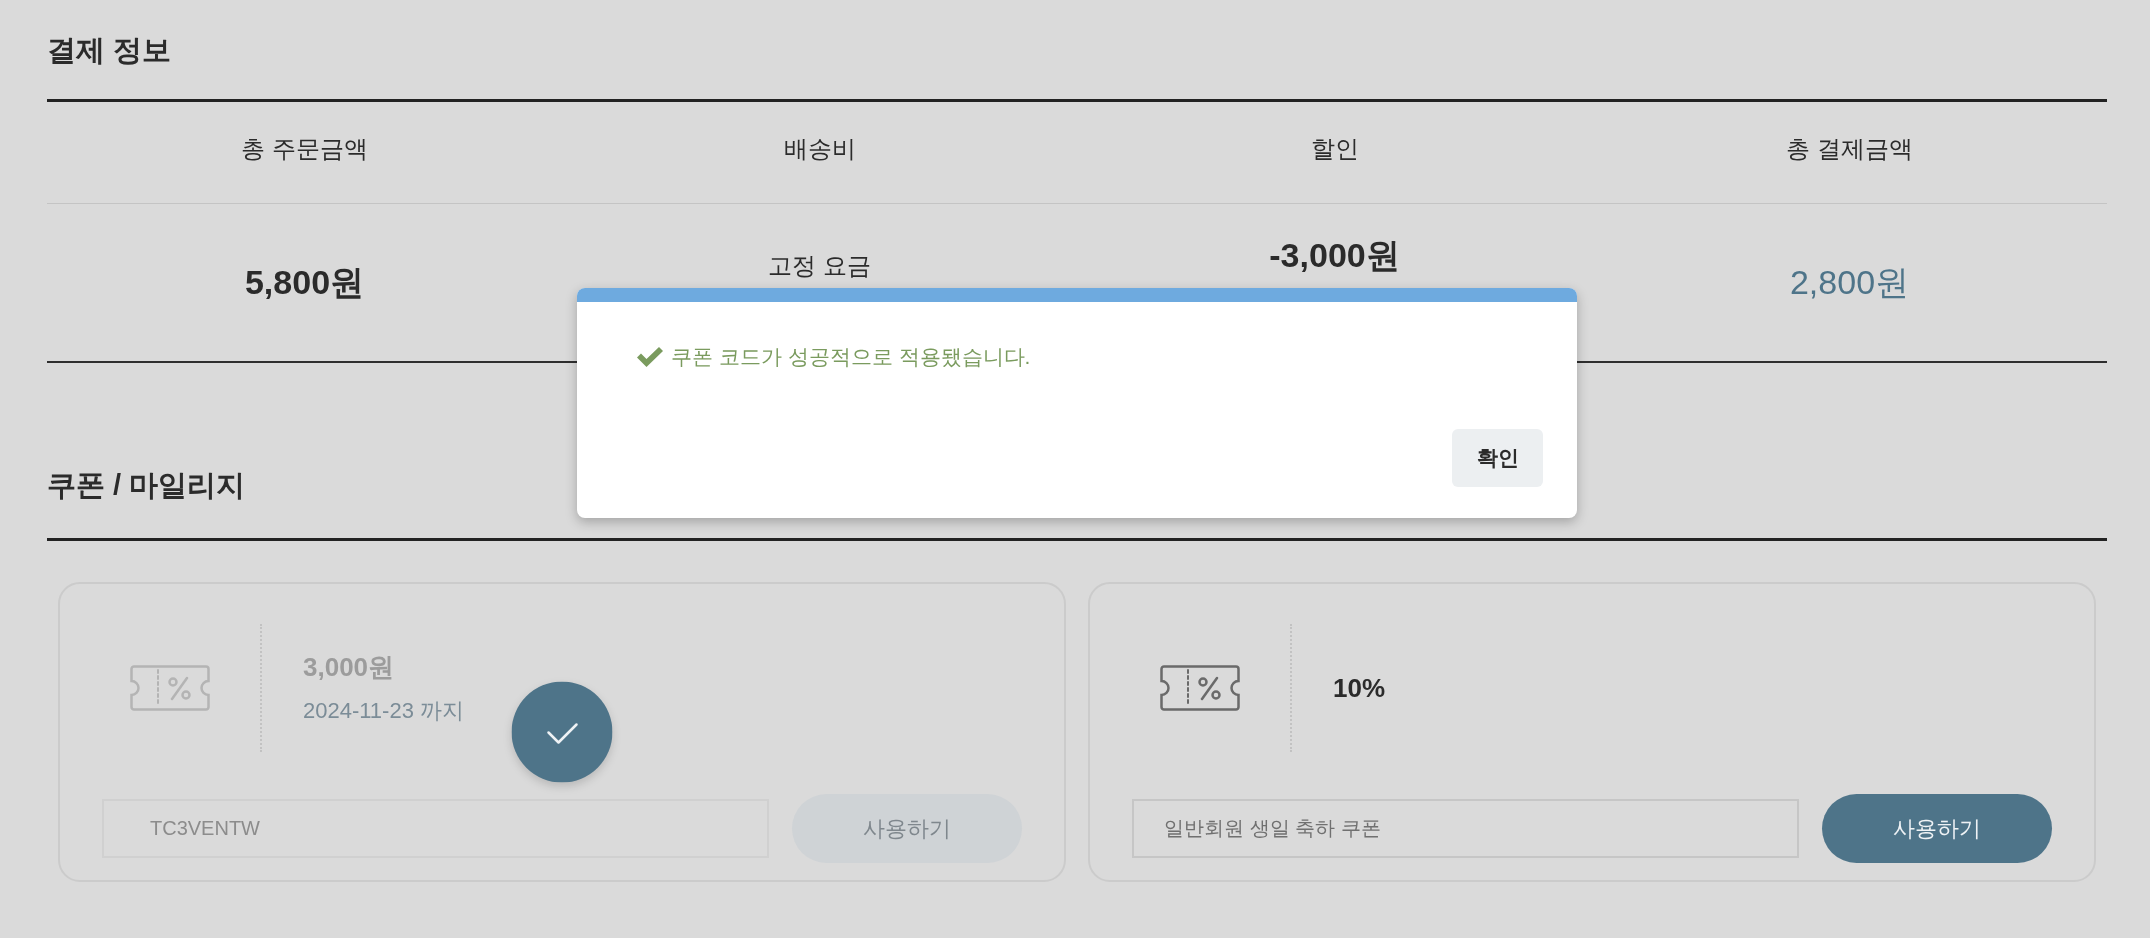 The height and width of the screenshot is (938, 2150). I want to click on confirm-button: 확인, so click(1497, 458).